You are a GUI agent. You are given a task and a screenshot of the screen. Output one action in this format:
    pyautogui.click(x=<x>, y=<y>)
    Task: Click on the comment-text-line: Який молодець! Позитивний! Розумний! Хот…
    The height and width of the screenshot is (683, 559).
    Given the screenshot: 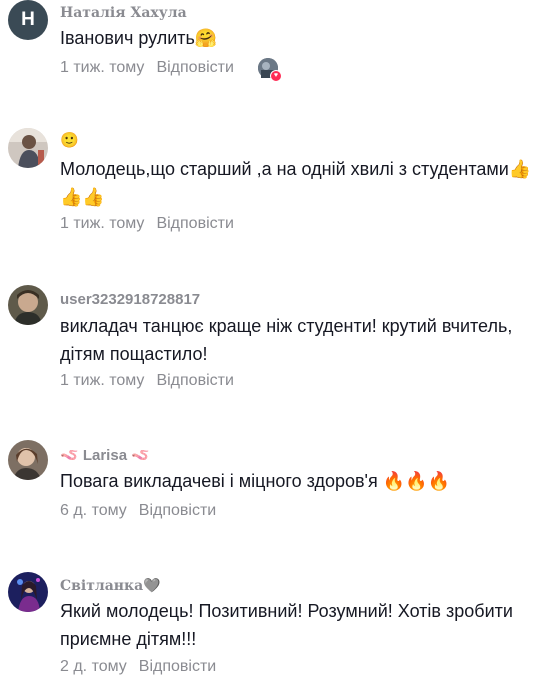 What is the action you would take?
    pyautogui.click(x=286, y=611)
    